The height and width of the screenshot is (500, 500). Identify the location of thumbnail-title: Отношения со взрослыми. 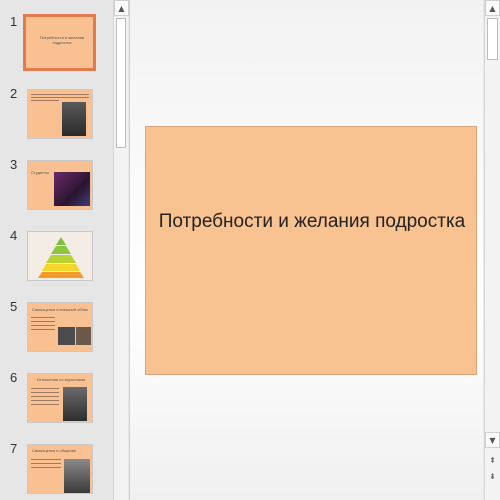
(61, 379).